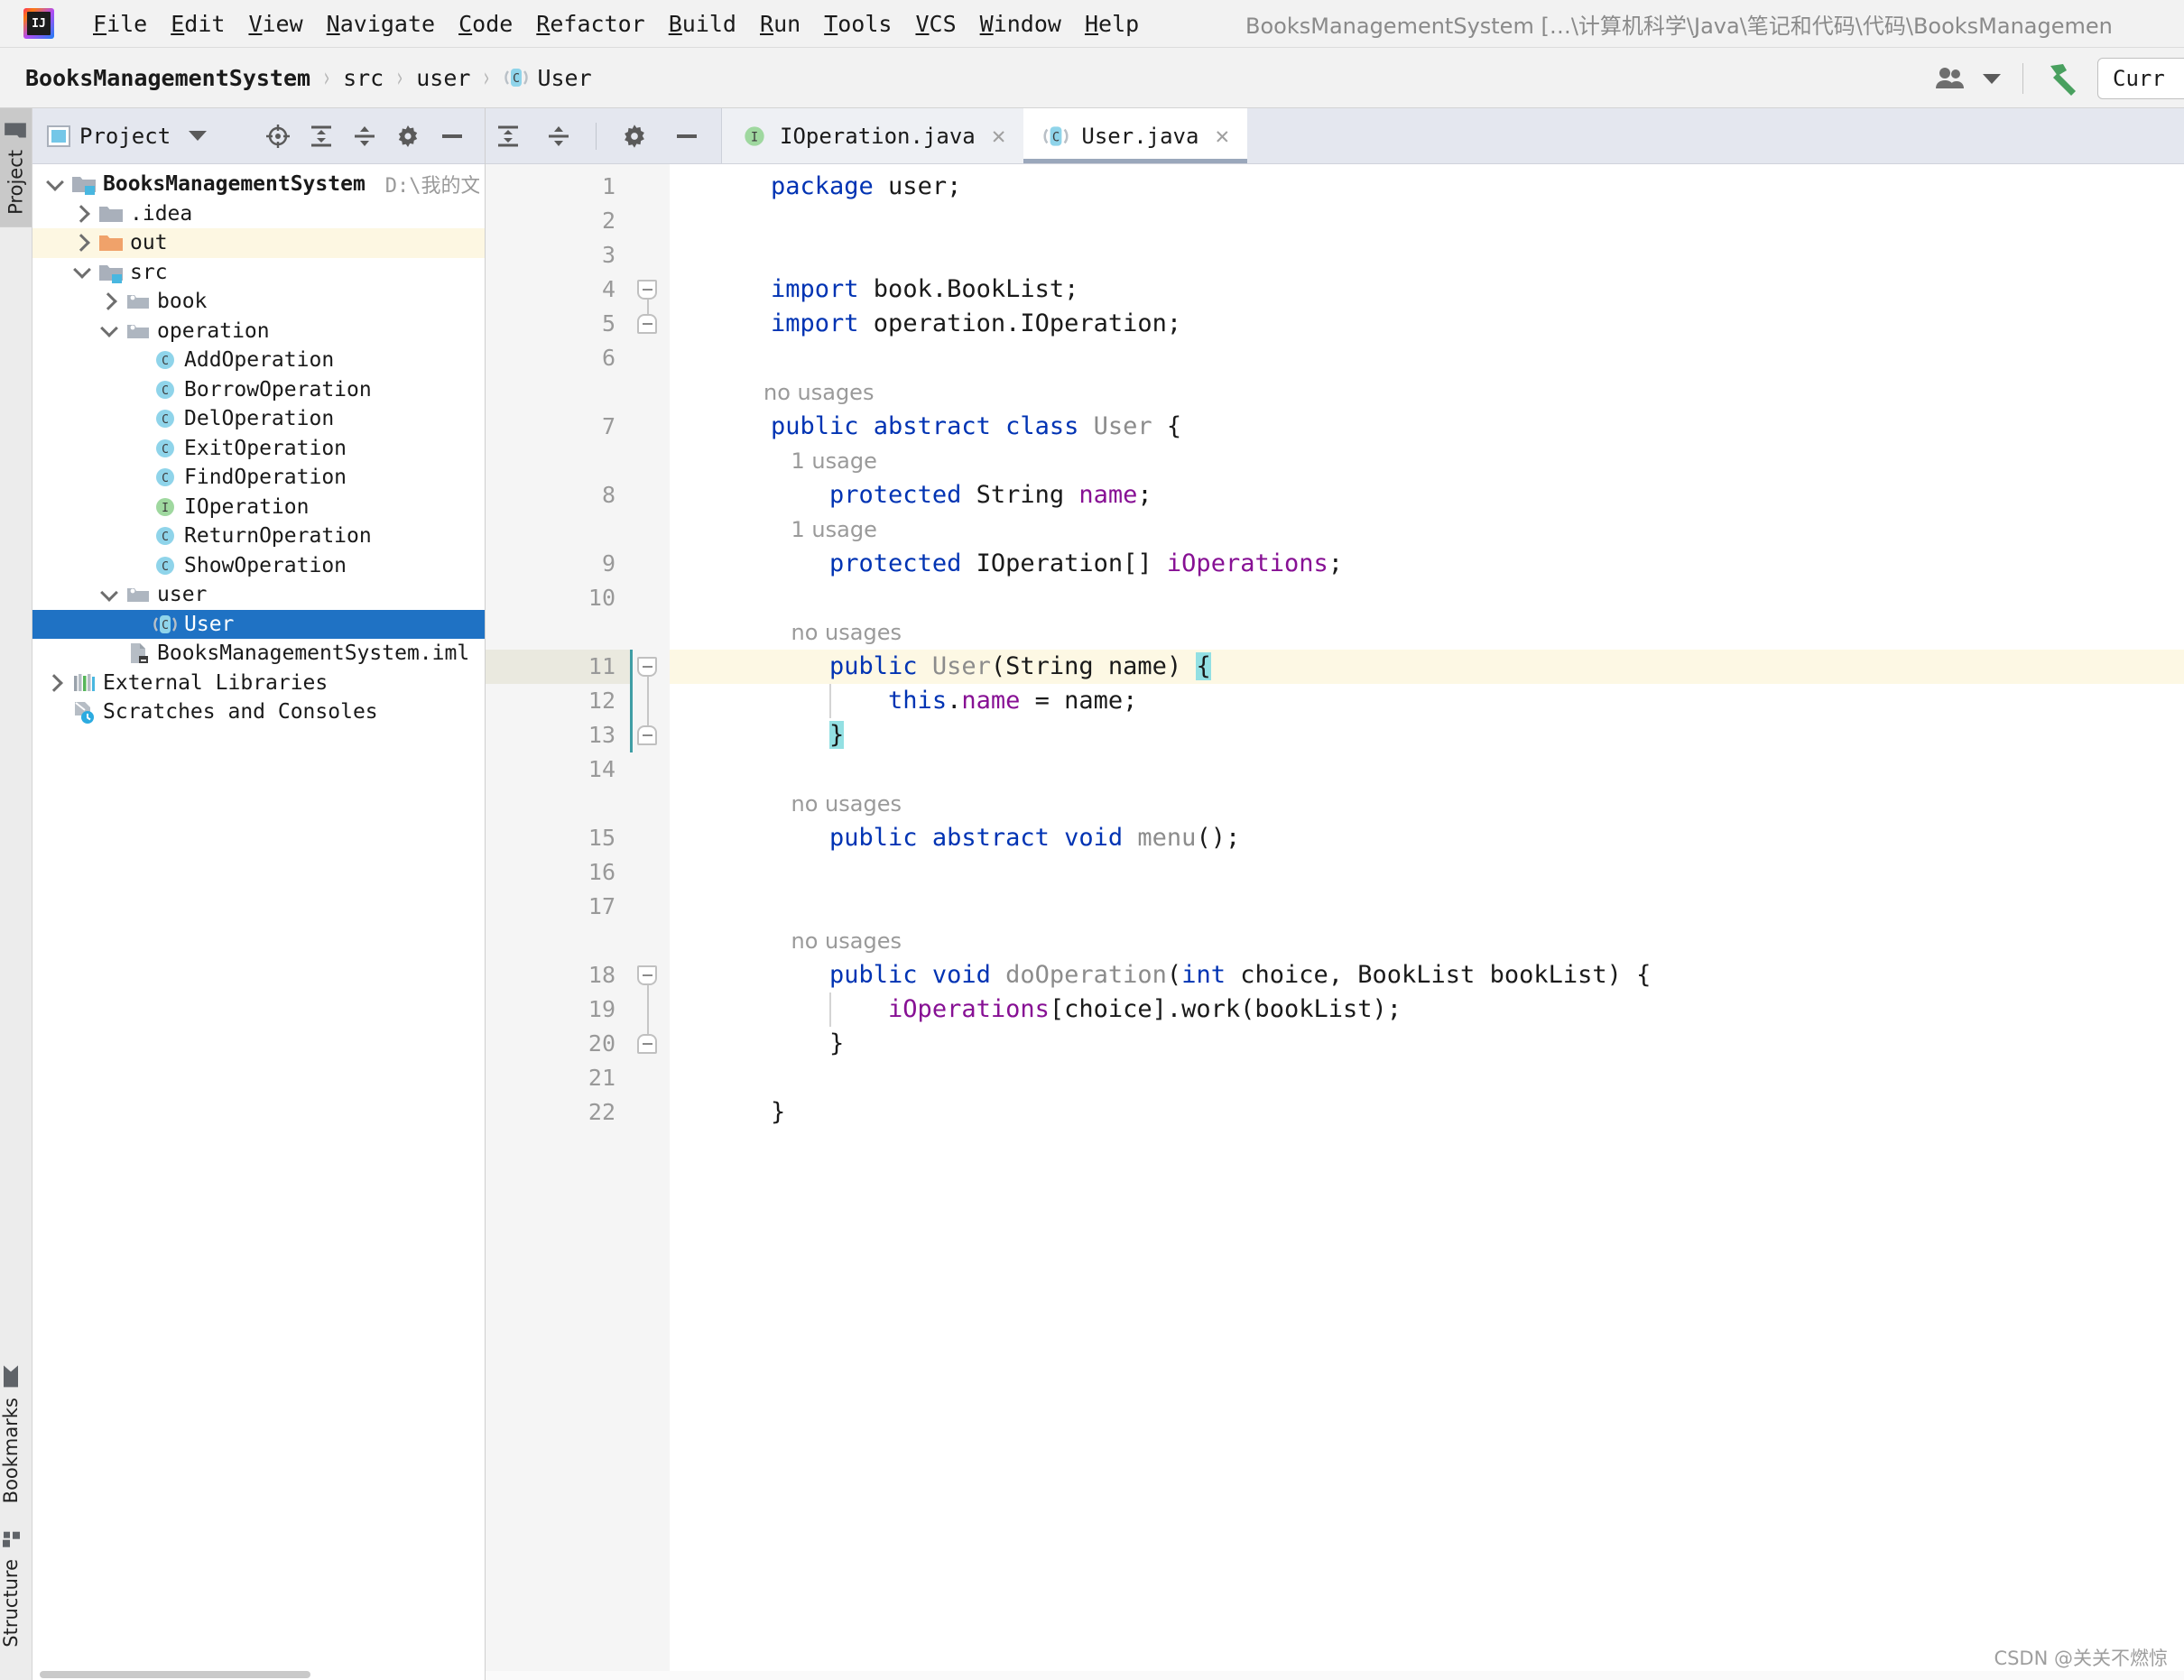 The image size is (2184, 1680). I want to click on tree-node-operation: operation, so click(258, 331).